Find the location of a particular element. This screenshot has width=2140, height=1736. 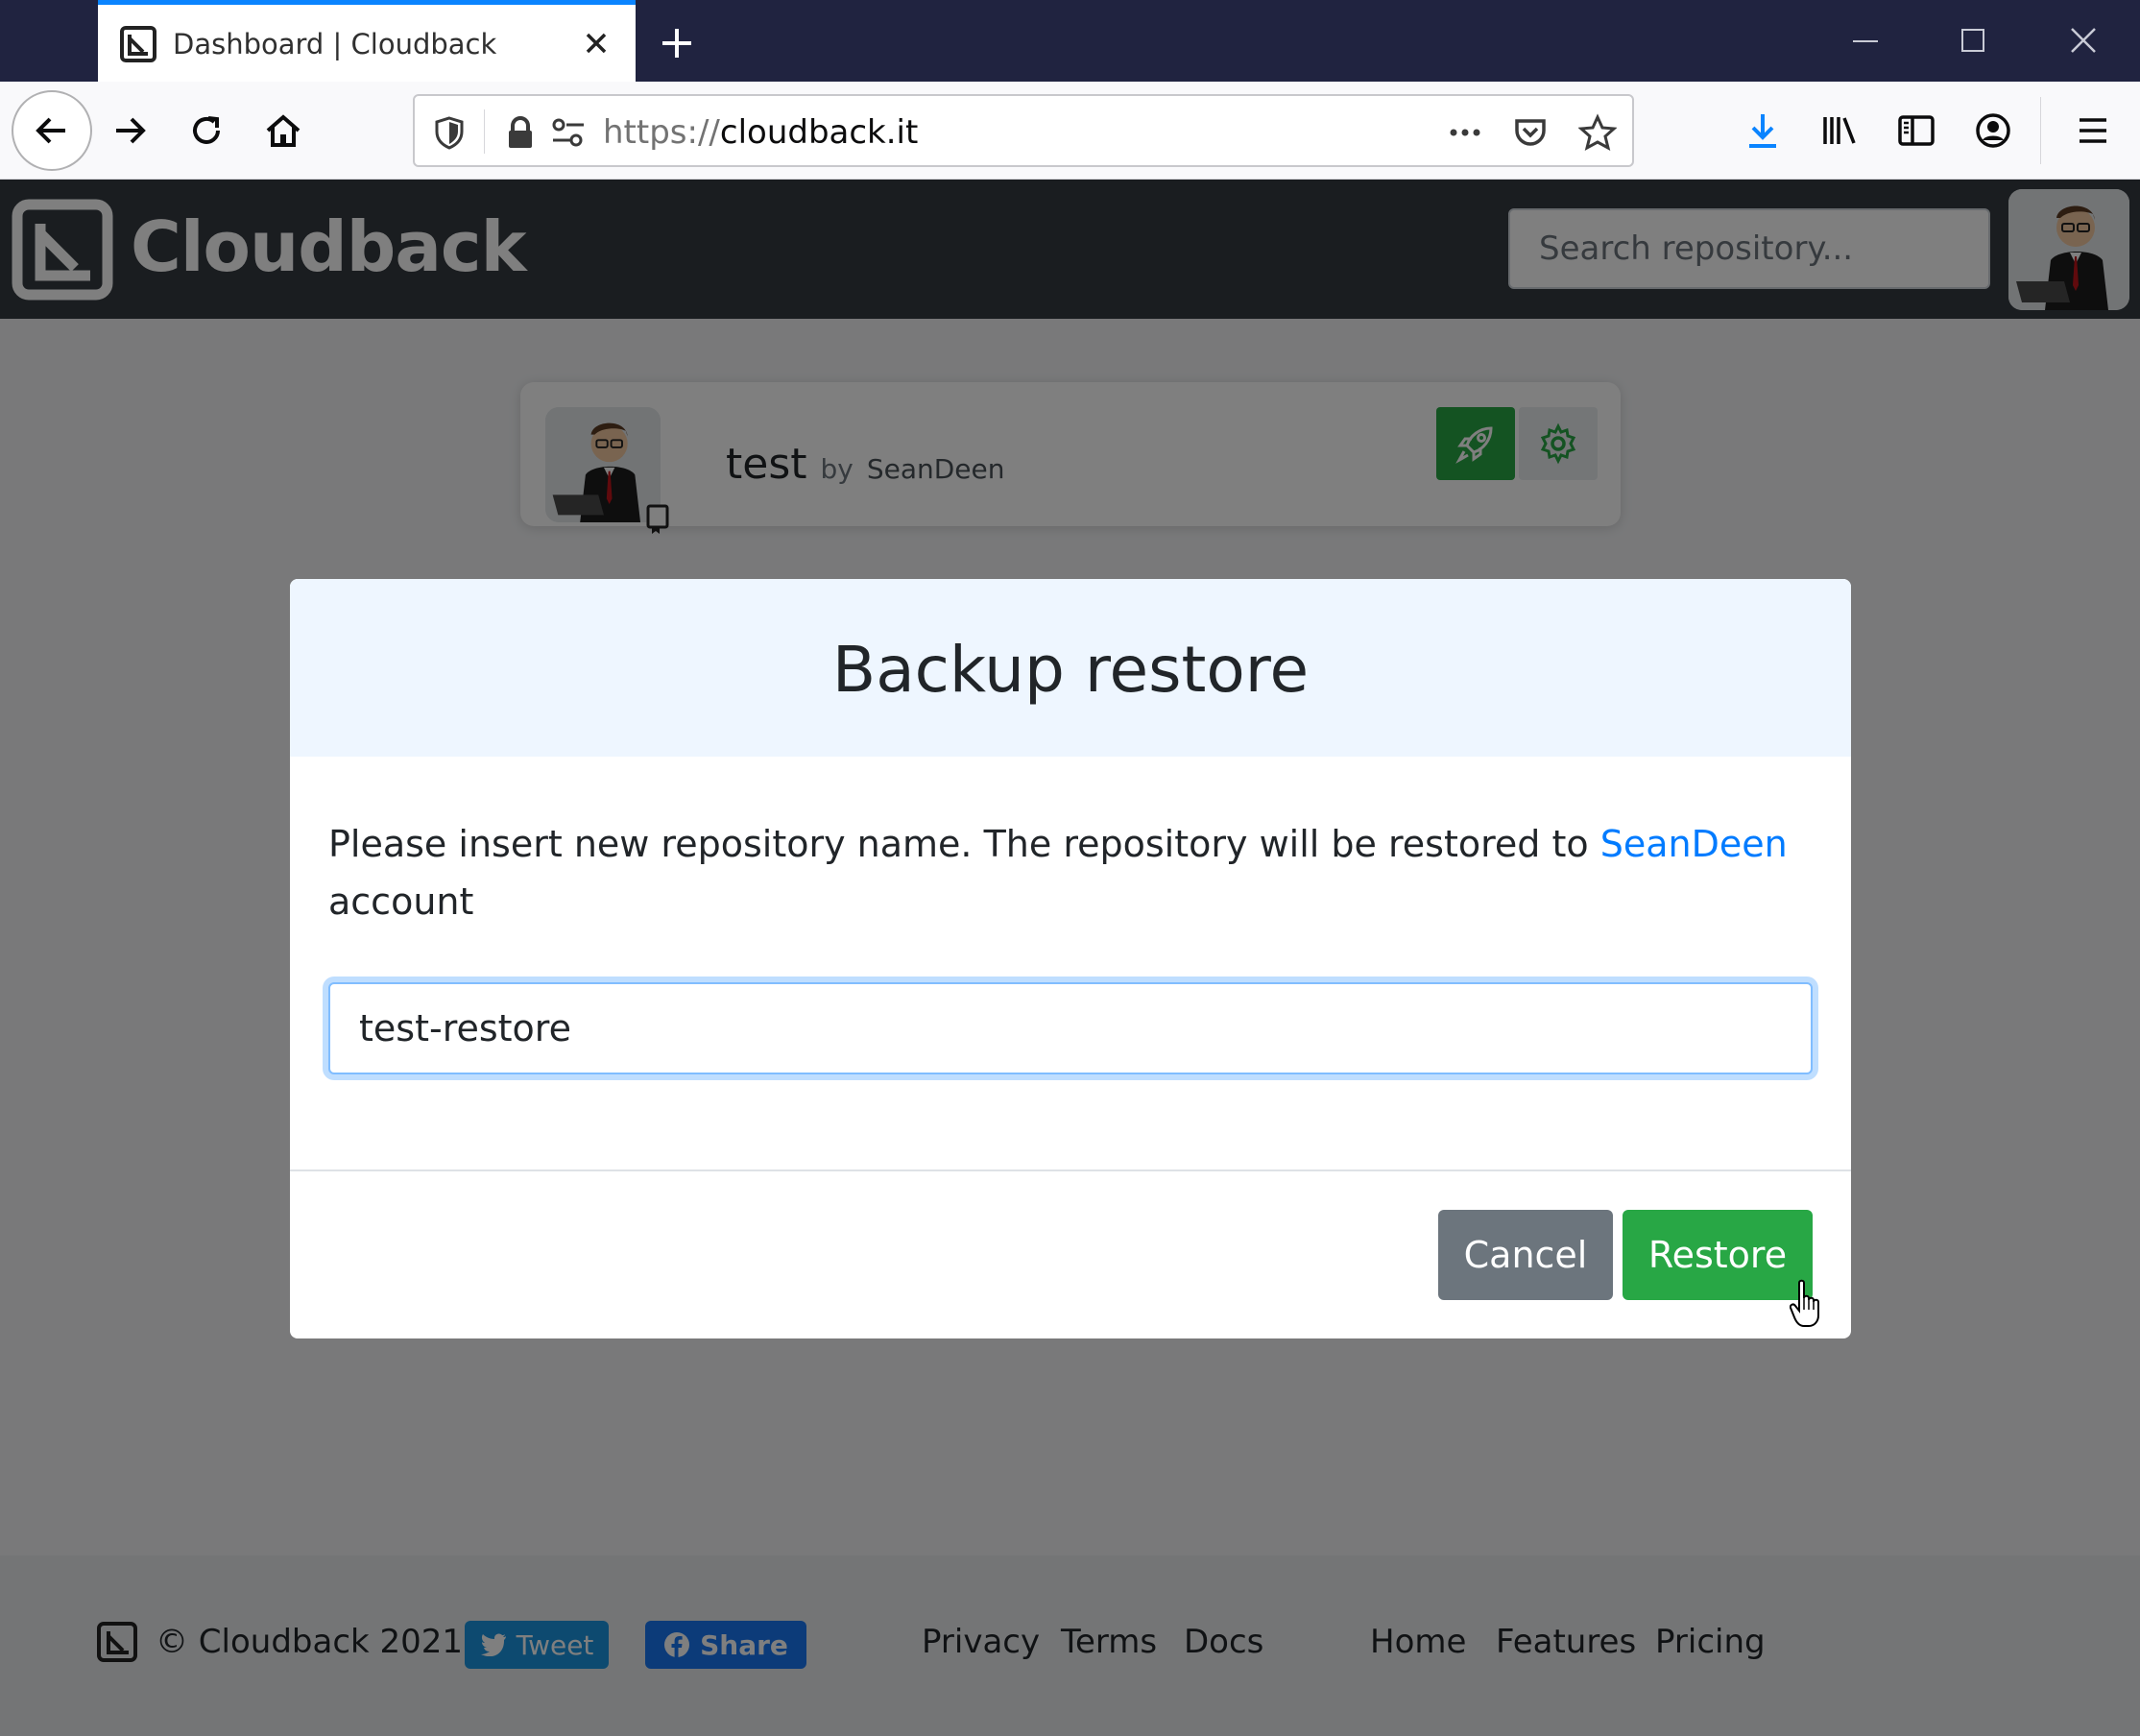

url-separator is located at coordinates (484, 131).